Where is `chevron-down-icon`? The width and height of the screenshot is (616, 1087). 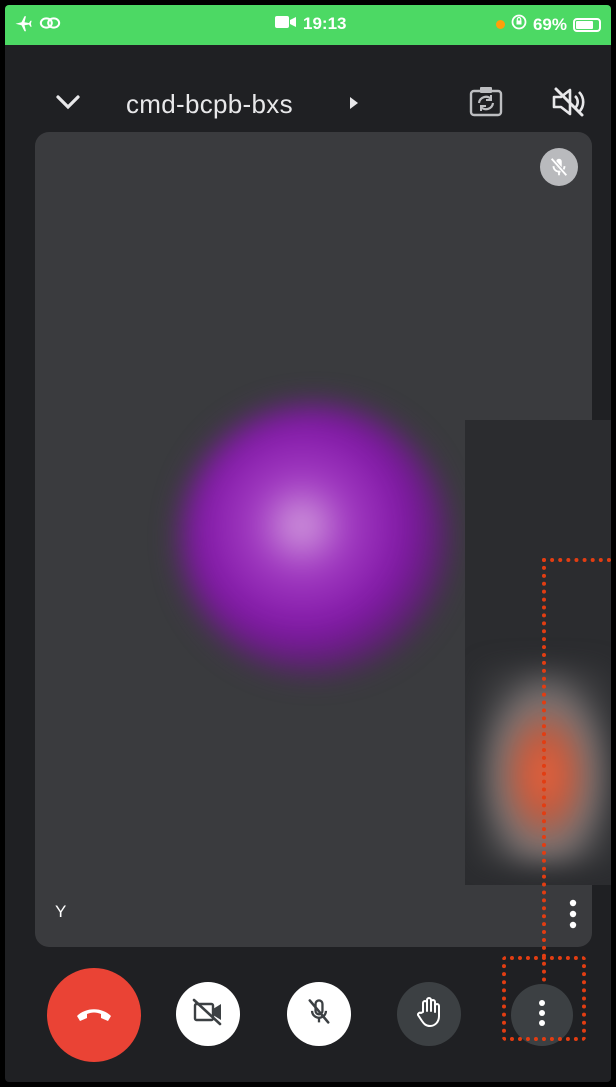
chevron-down-icon is located at coordinates (68, 104).